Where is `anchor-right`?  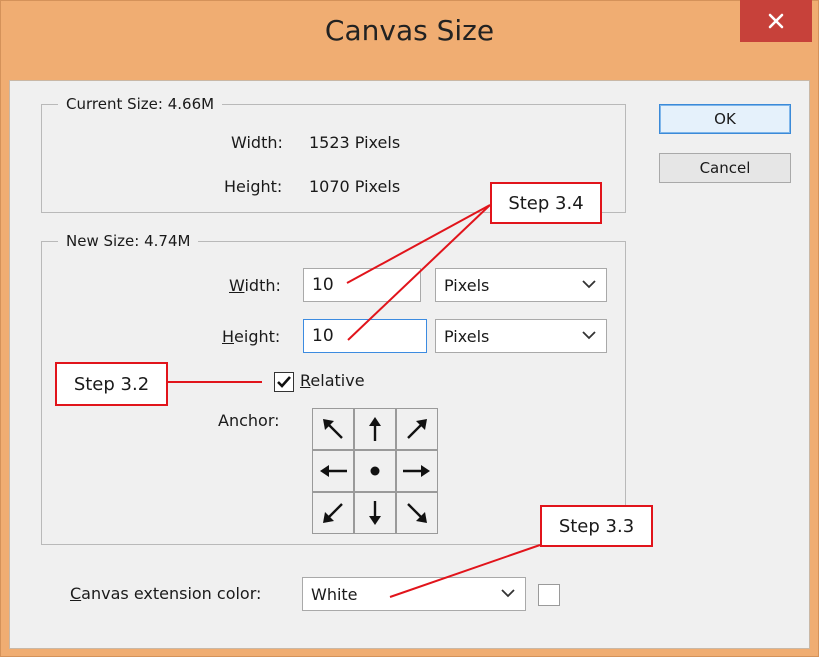 anchor-right is located at coordinates (417, 471).